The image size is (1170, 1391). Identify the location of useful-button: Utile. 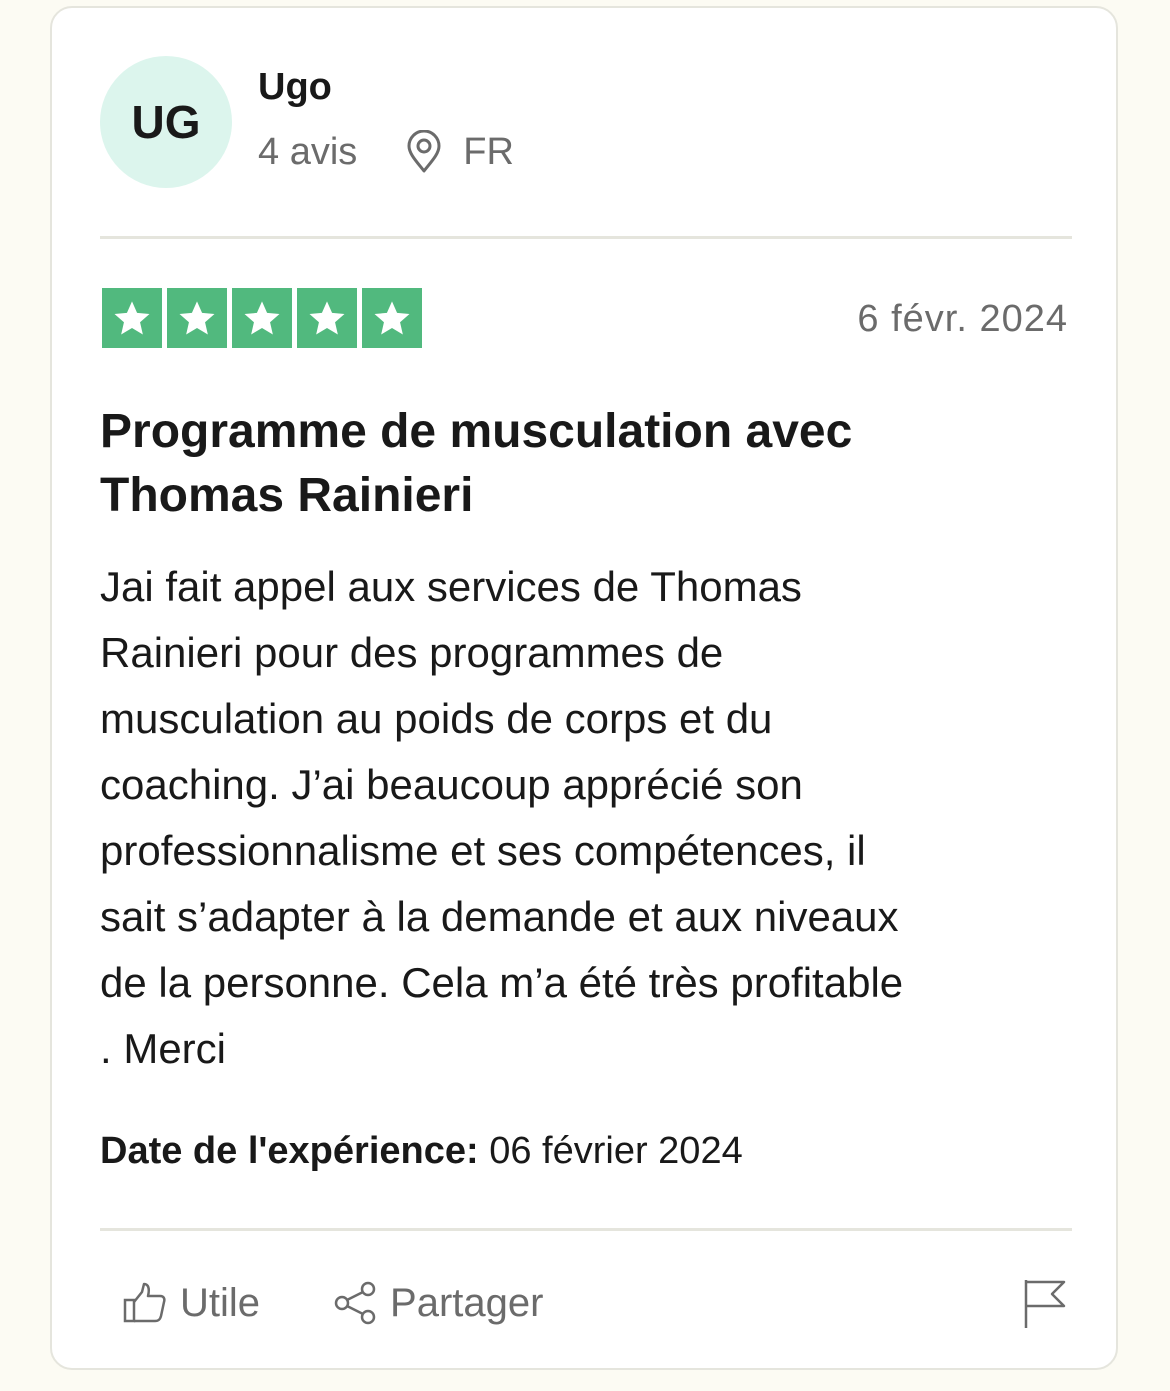
(191, 1303).